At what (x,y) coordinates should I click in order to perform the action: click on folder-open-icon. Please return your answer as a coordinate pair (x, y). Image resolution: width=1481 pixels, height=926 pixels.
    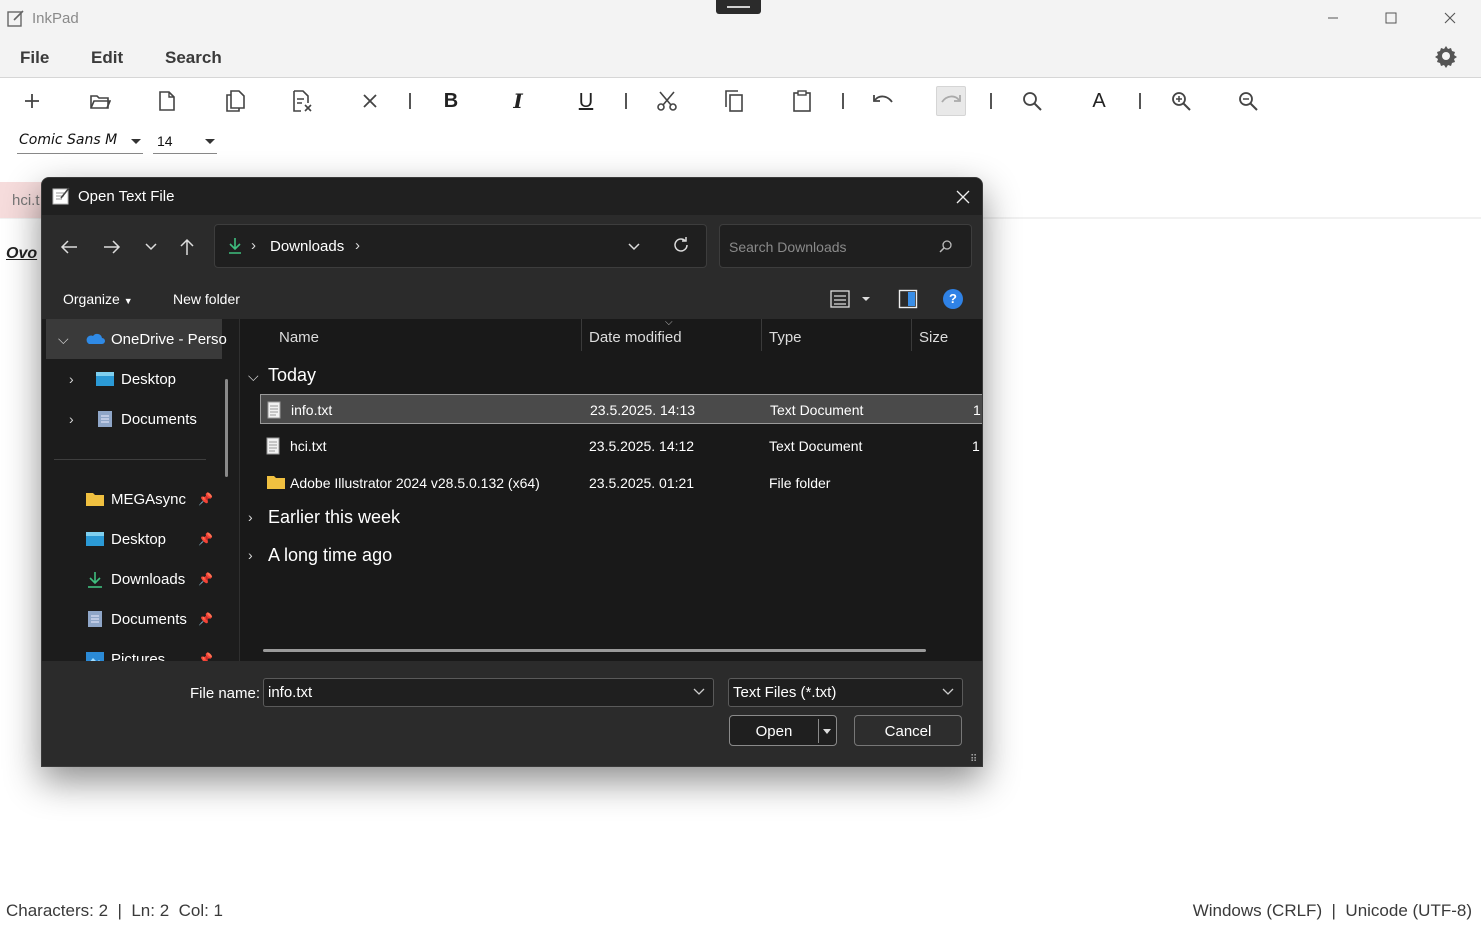
    Looking at the image, I should click on (100, 101).